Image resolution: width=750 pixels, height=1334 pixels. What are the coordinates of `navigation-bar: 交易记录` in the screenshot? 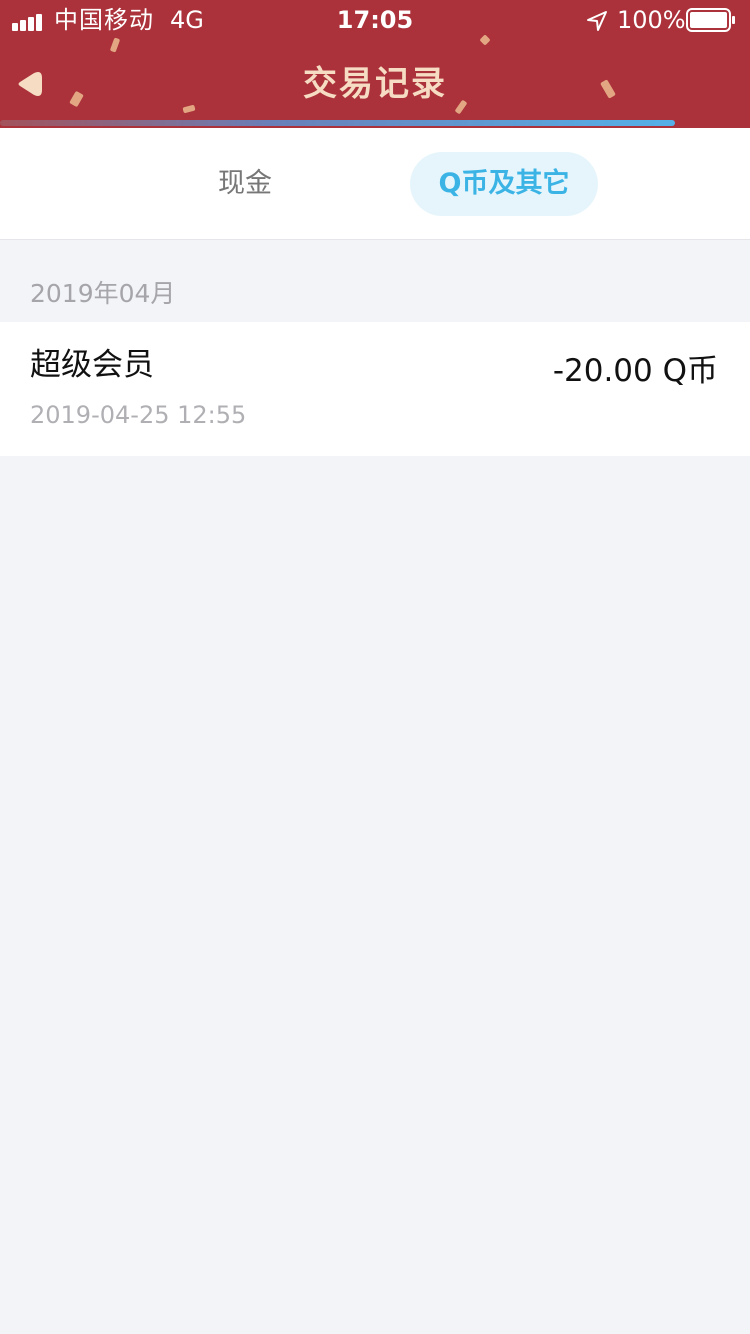 It's located at (375, 84).